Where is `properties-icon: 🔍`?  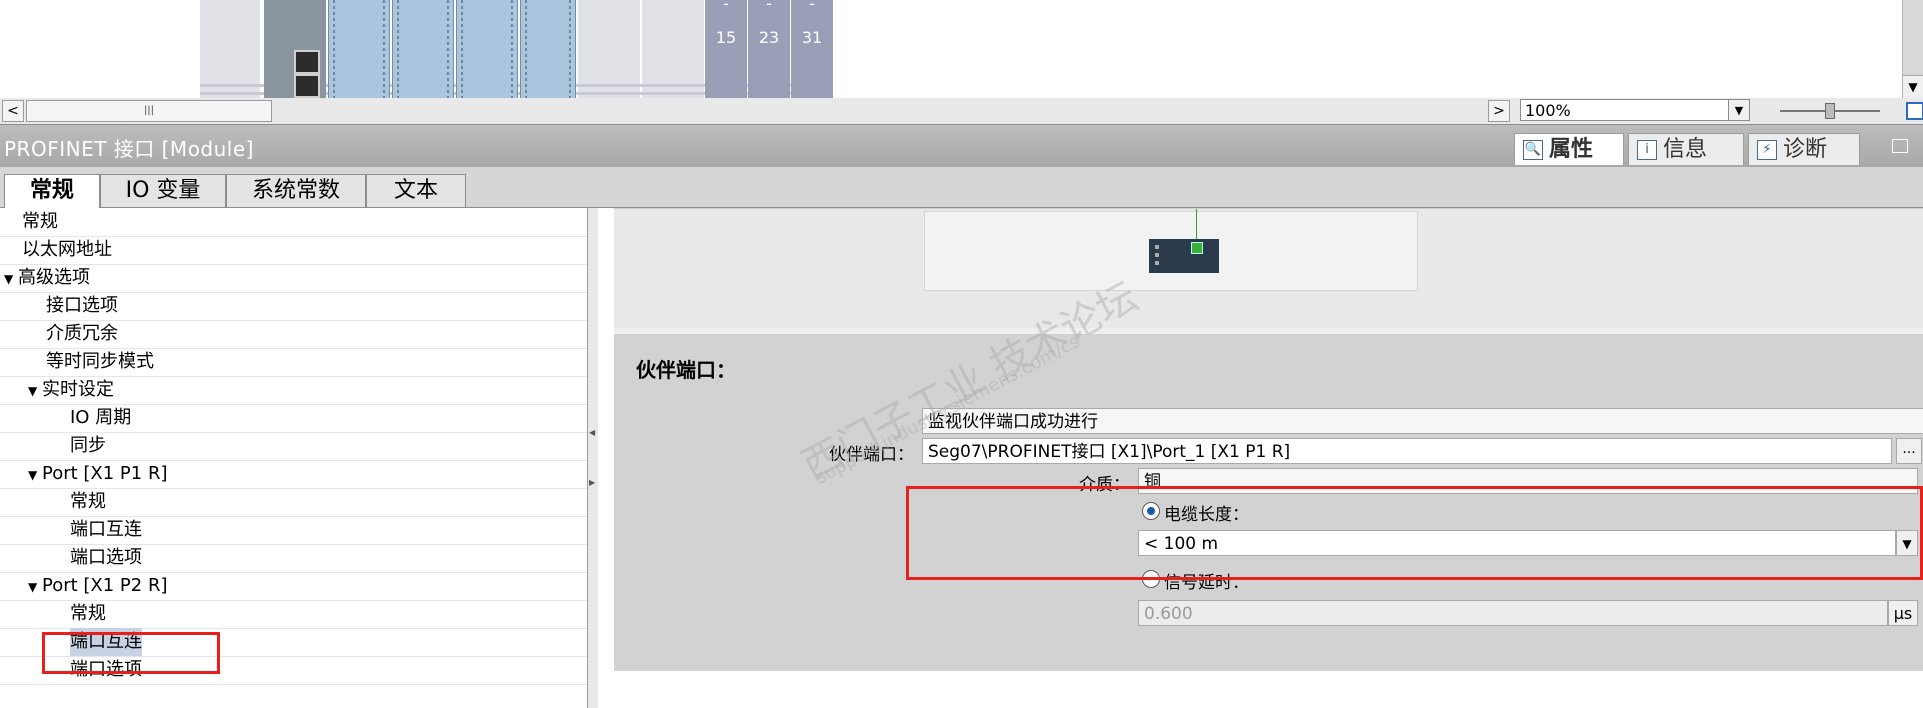
properties-icon: 🔍 is located at coordinates (1533, 150).